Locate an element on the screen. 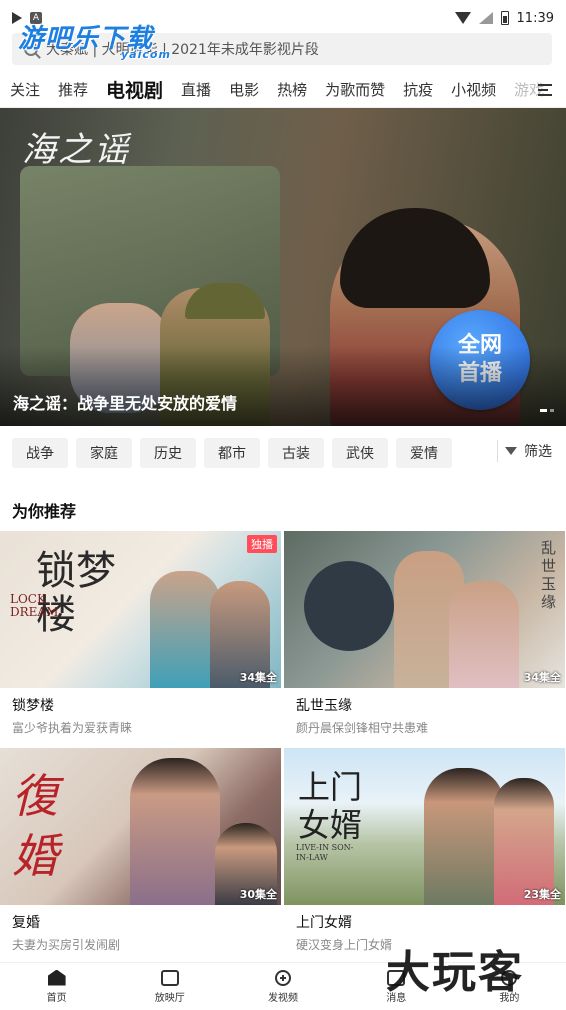 Image resolution: width=566 pixels, height=1010 pixels. video-title: 锁梦楼 is located at coordinates (33, 706).